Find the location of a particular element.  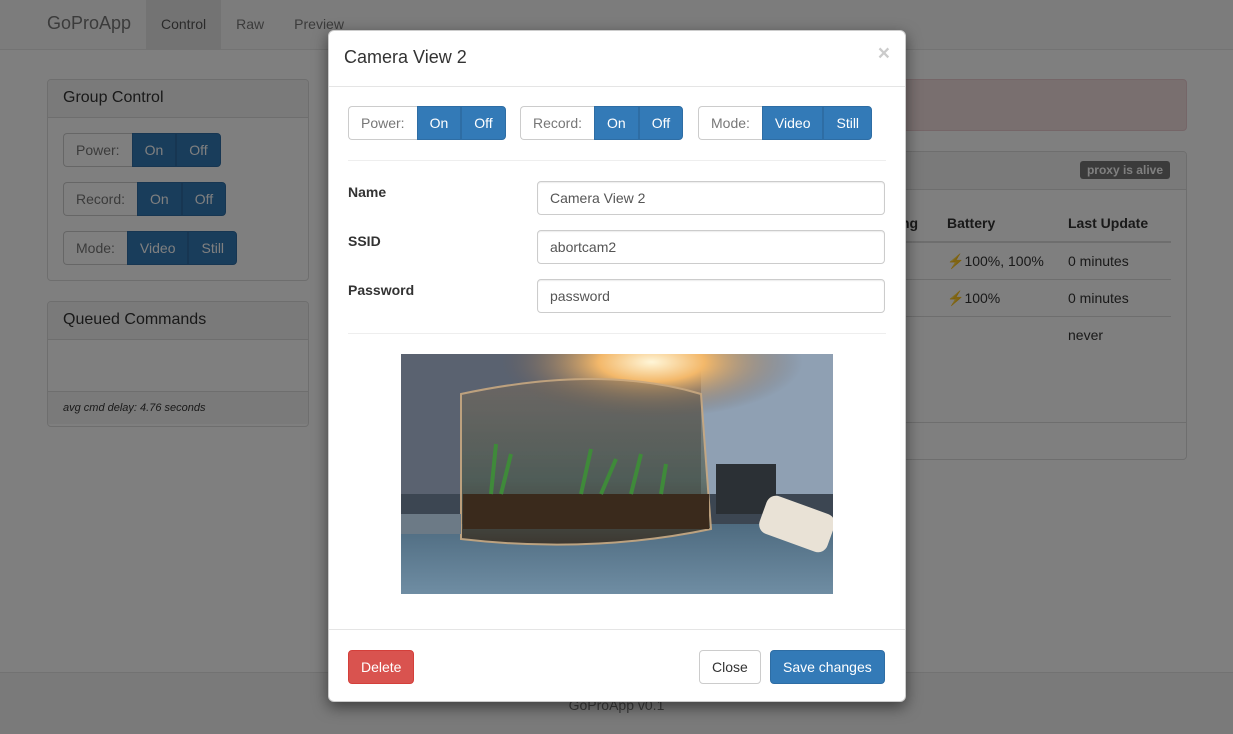

modal-header: Camera View 2 × is located at coordinates (617, 59).